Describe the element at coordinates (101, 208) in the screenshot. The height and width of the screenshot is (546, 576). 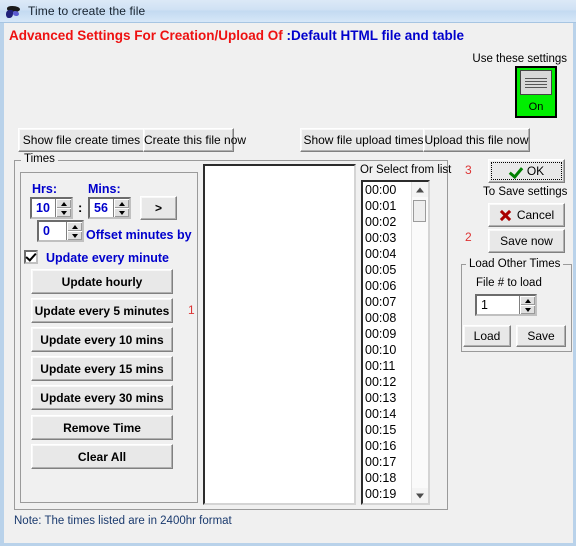
I see `minutes-value: 56` at that location.